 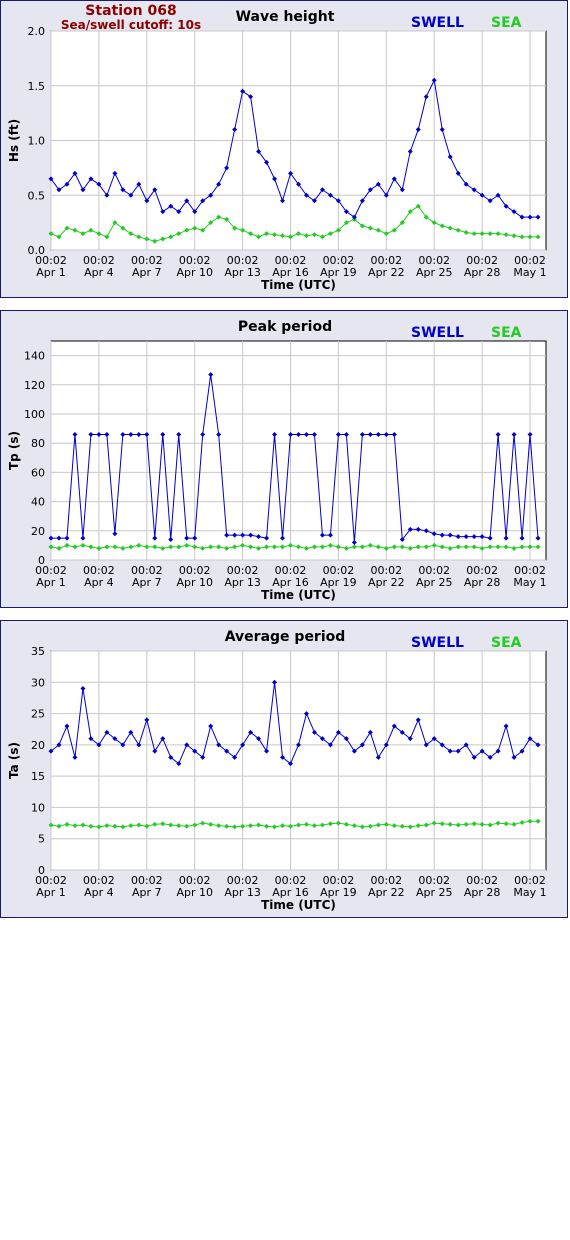 What do you see at coordinates (38, 472) in the screenshot?
I see `y-tick-label: 60` at bounding box center [38, 472].